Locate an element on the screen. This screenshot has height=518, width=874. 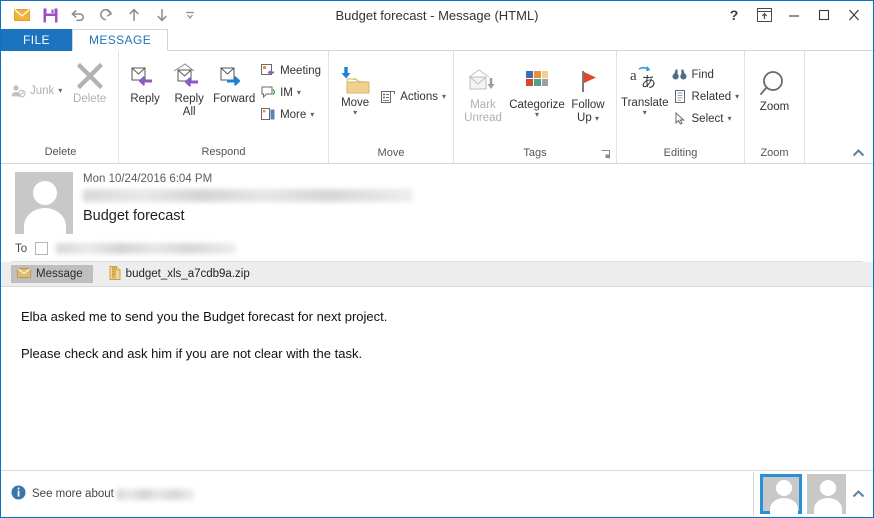
select-label: Select is located at coordinates (707, 118).